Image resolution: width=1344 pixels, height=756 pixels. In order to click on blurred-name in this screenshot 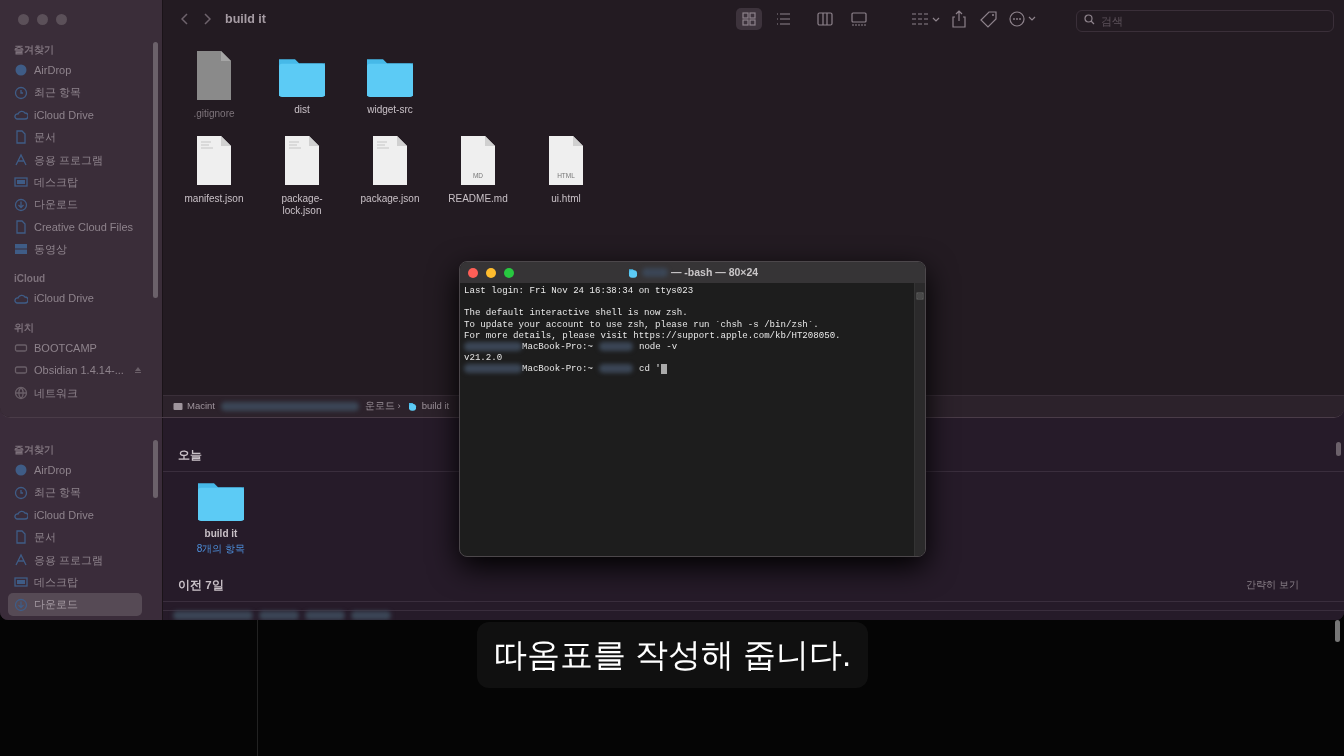, I will do `click(654, 272)`.